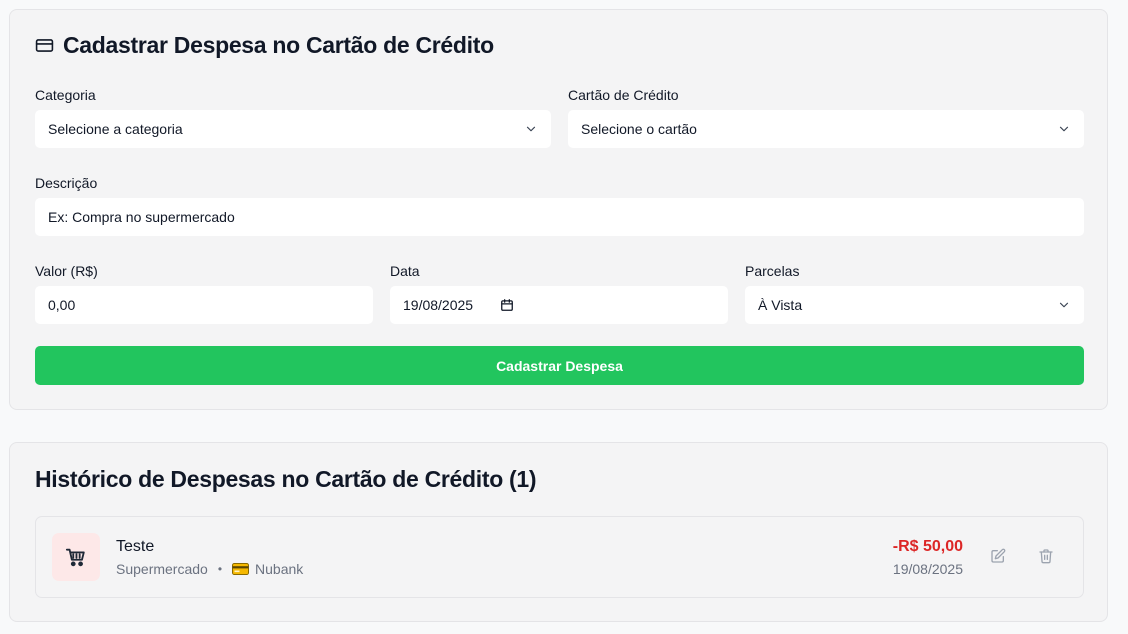  Describe the element at coordinates (135, 546) in the screenshot. I see `expense-name: Teste` at that location.